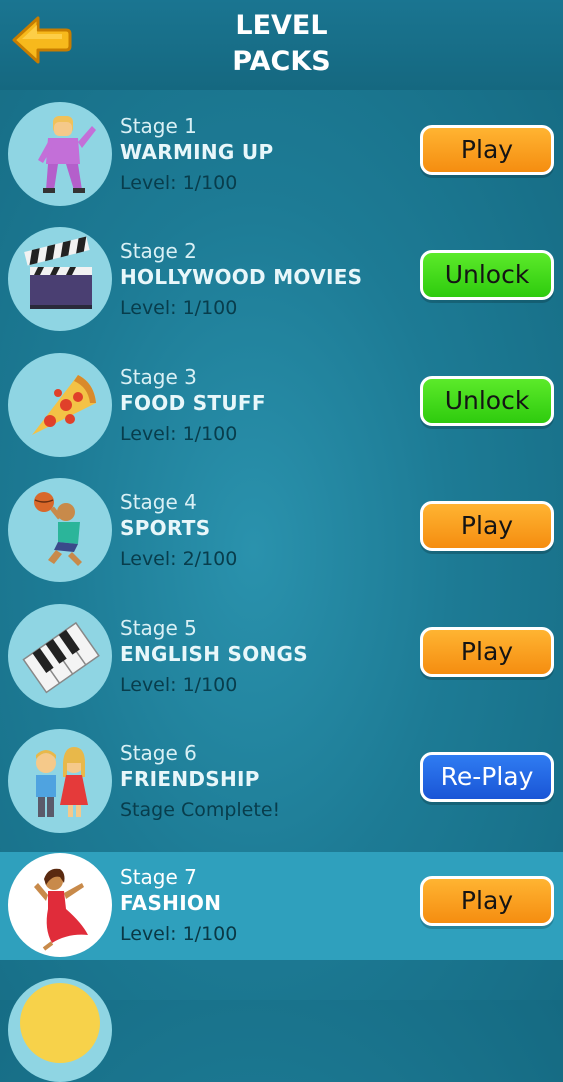 This screenshot has width=563, height=1082. I want to click on stage-title: HOLLYWOOD MOVIES, so click(241, 277).